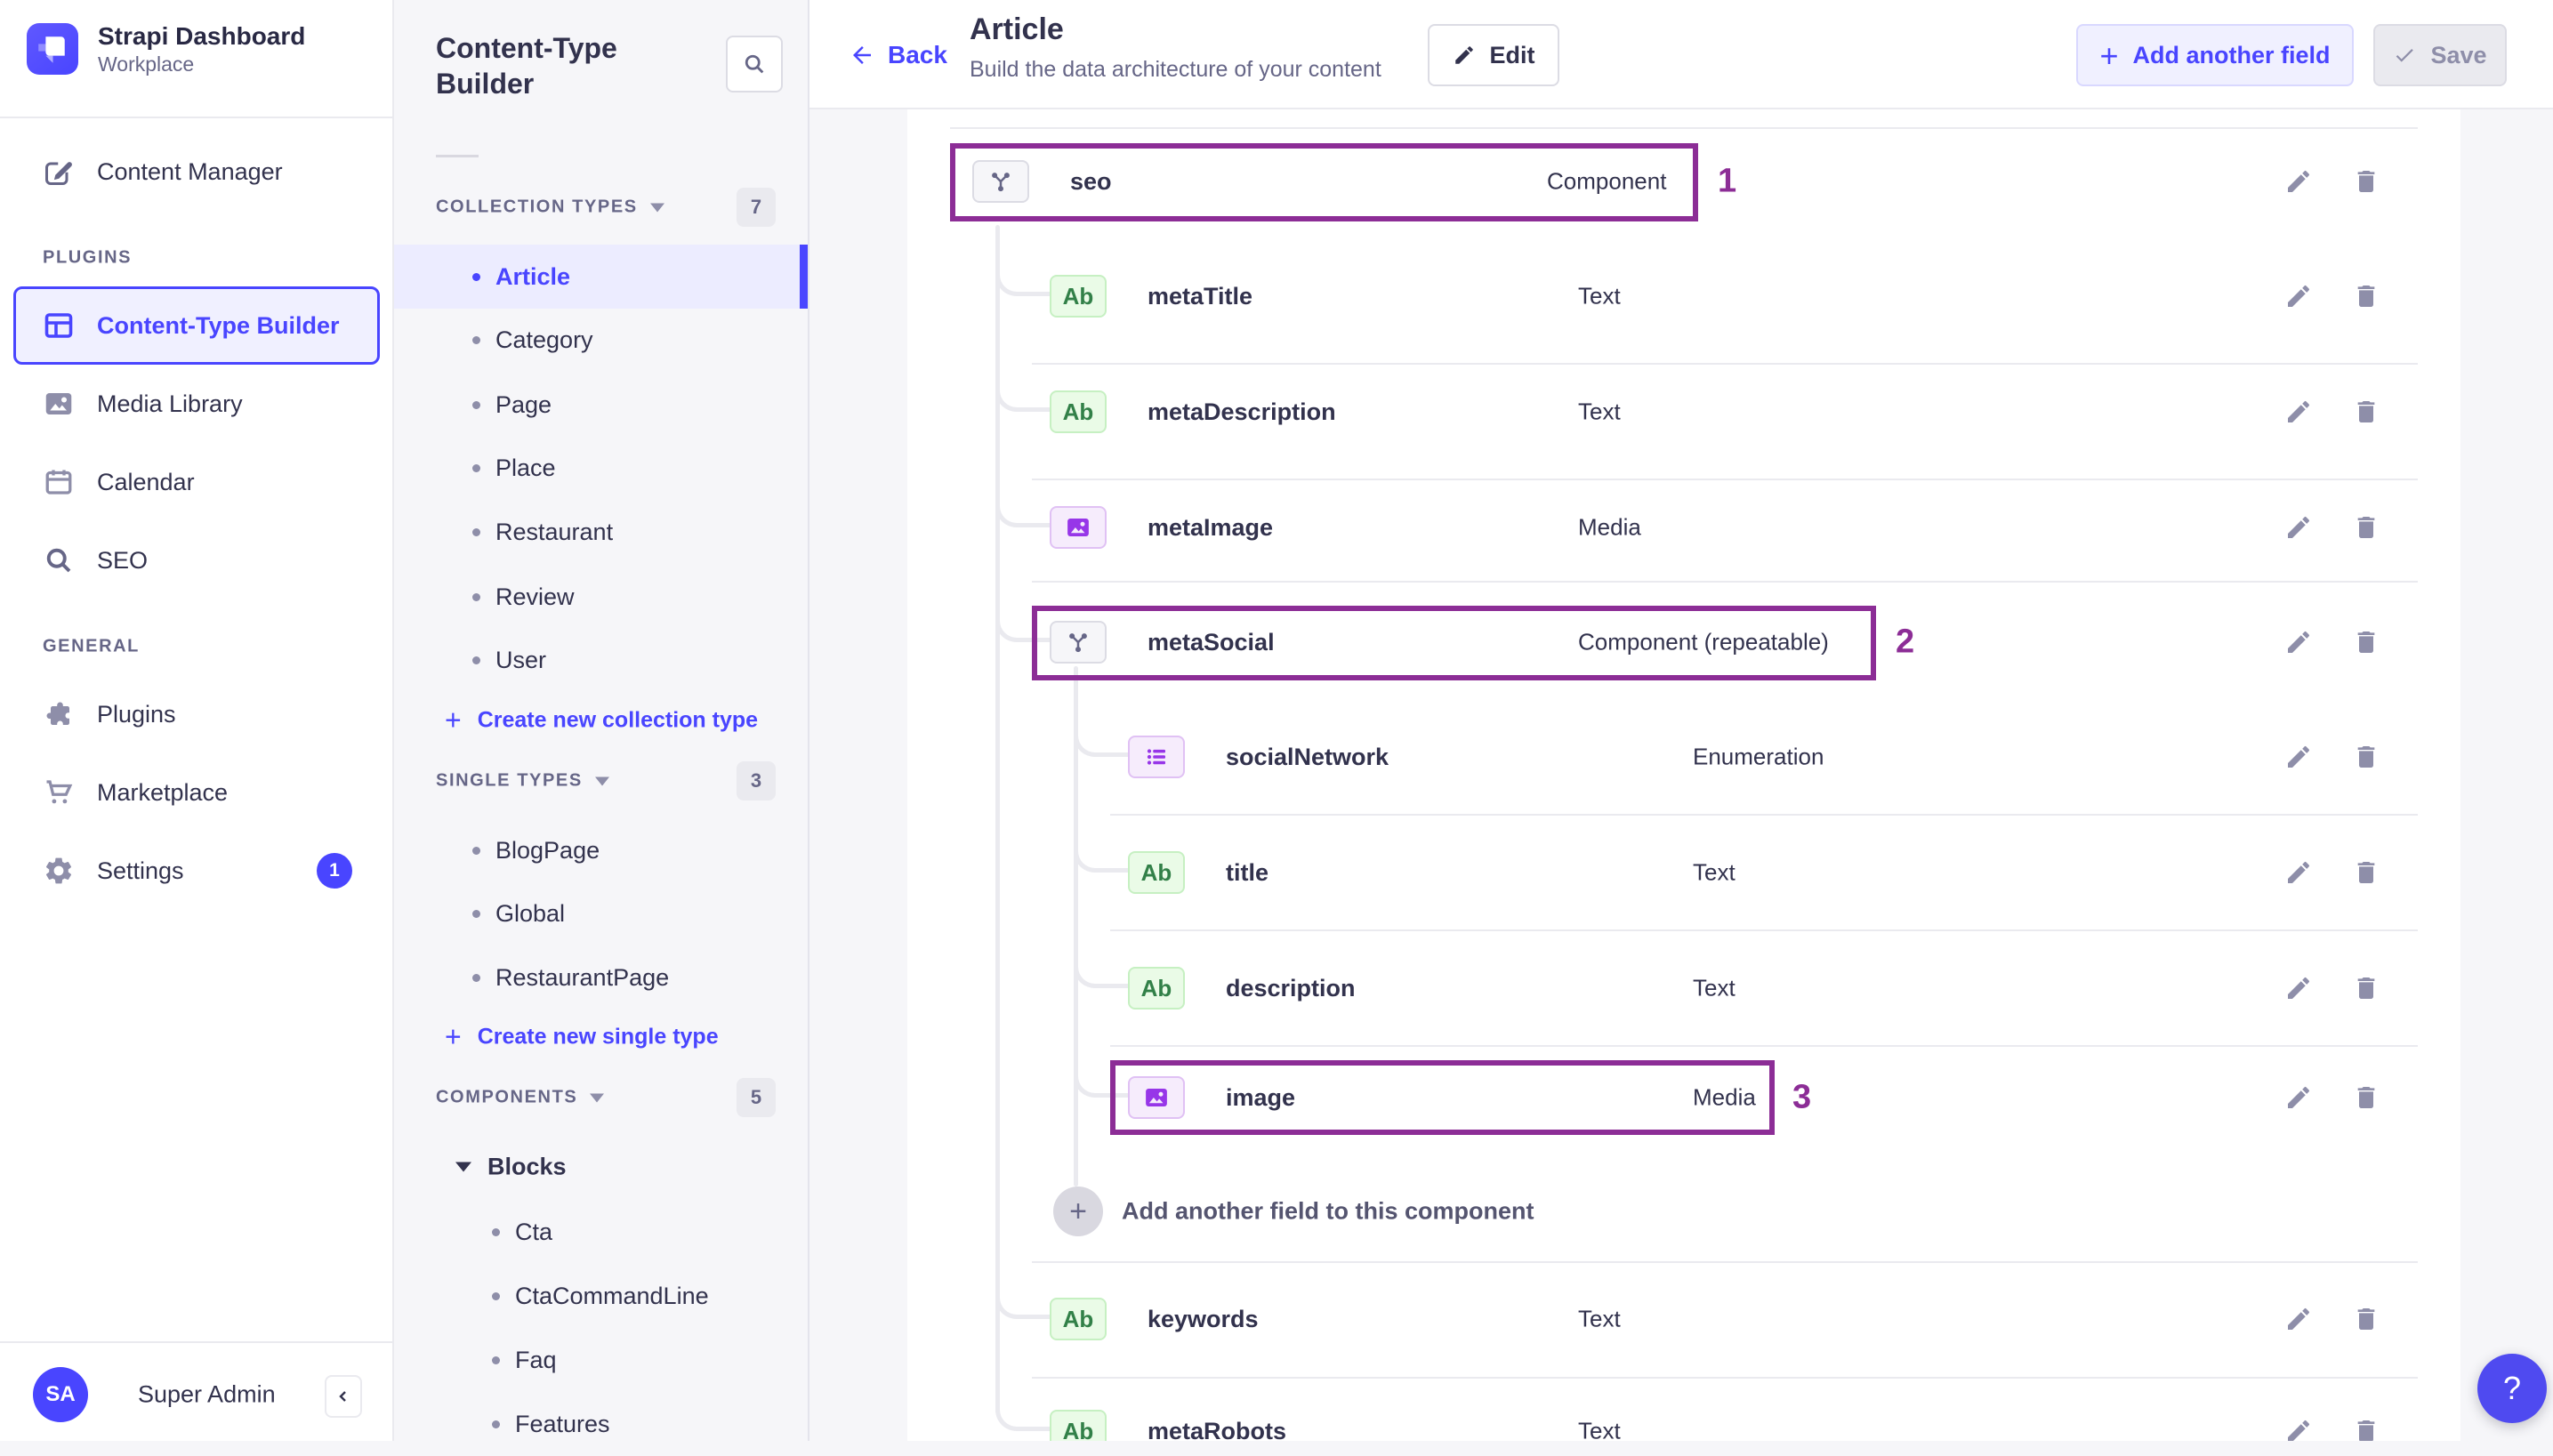  Describe the element at coordinates (601, 340) in the screenshot. I see `collection-item-category: Category` at that location.